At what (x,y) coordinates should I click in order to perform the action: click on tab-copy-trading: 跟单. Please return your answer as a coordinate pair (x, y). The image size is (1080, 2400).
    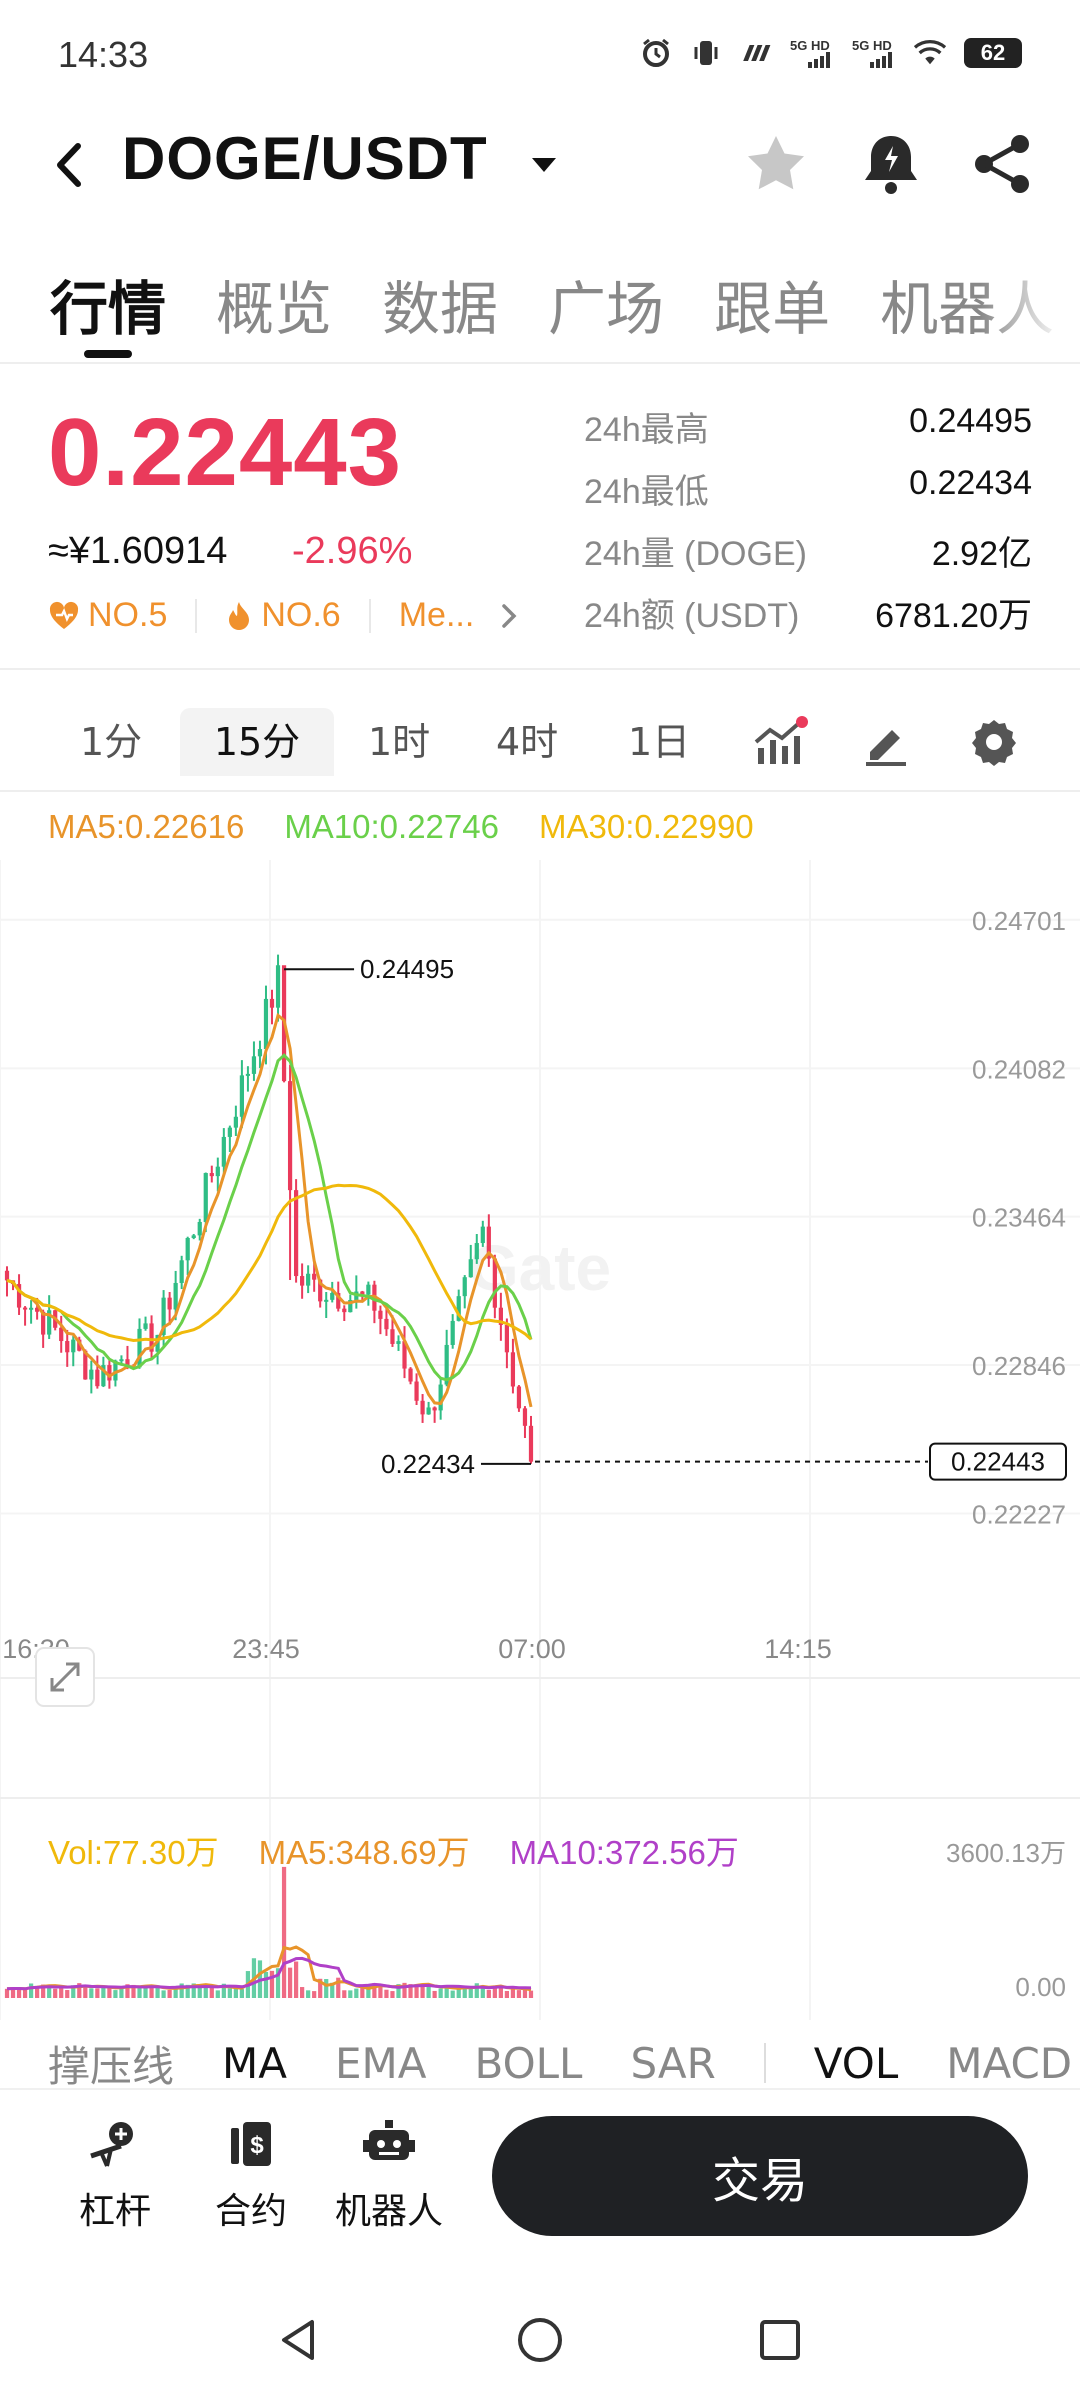
    Looking at the image, I should click on (772, 303).